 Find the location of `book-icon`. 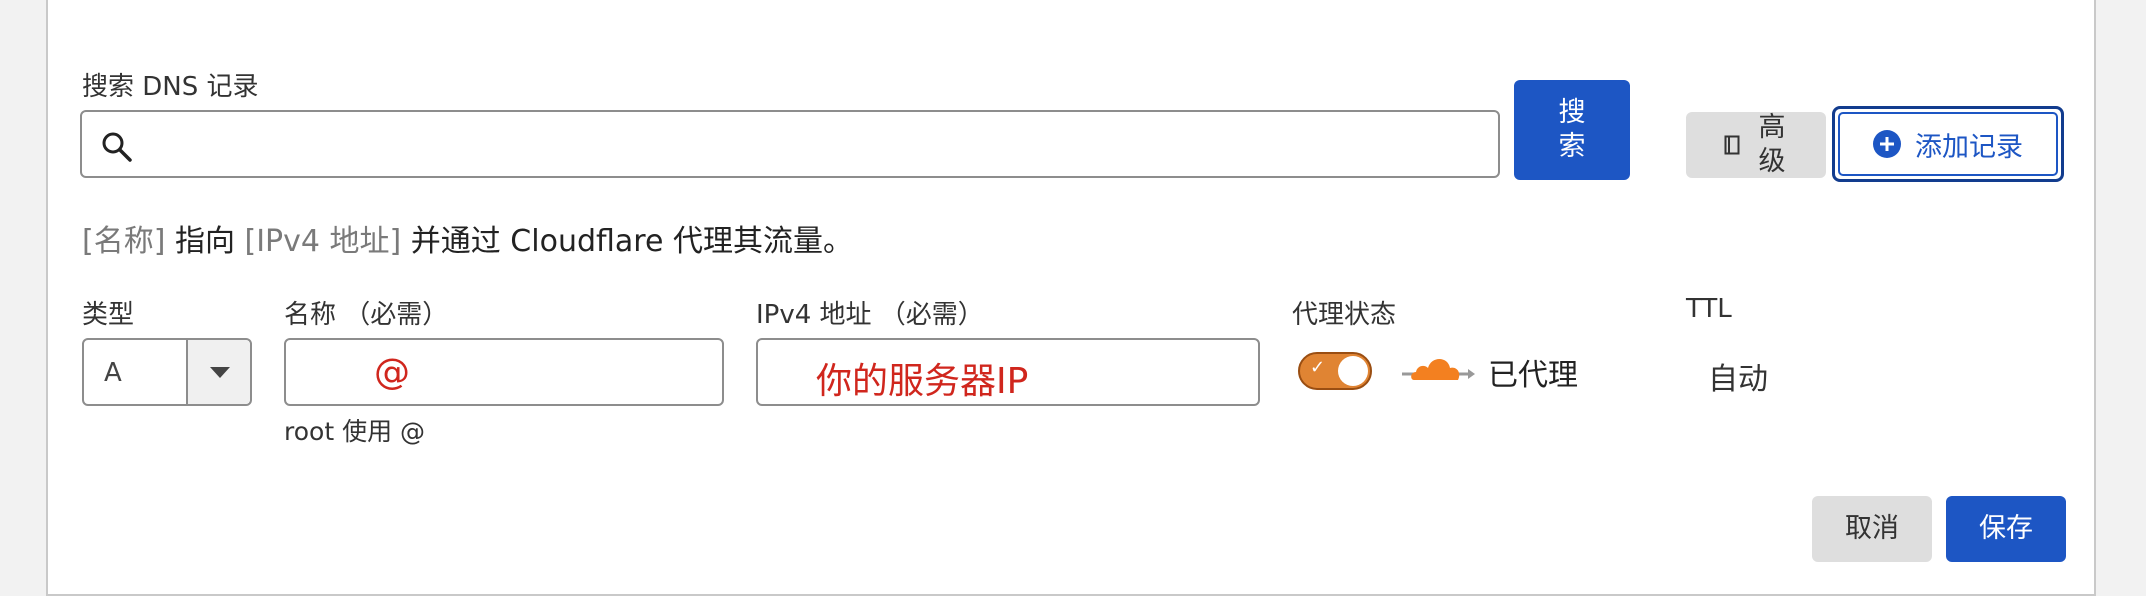

book-icon is located at coordinates (1732, 145).